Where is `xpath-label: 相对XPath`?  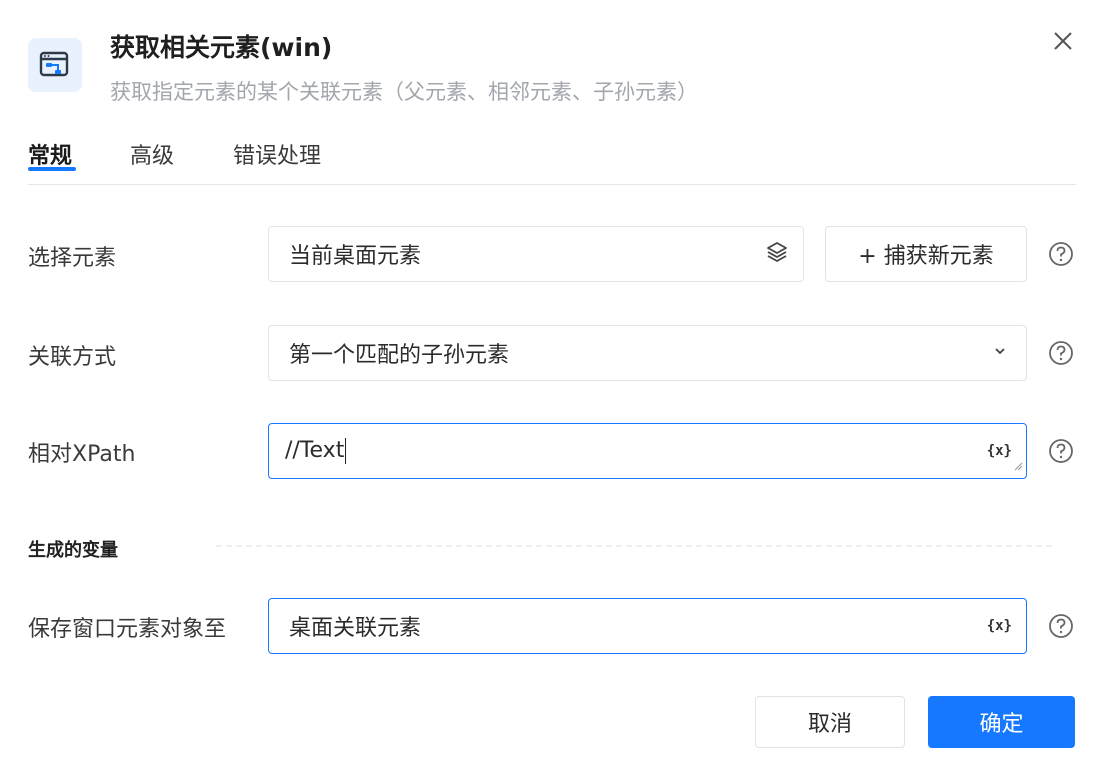
xpath-label: 相对XPath is located at coordinates (82, 454).